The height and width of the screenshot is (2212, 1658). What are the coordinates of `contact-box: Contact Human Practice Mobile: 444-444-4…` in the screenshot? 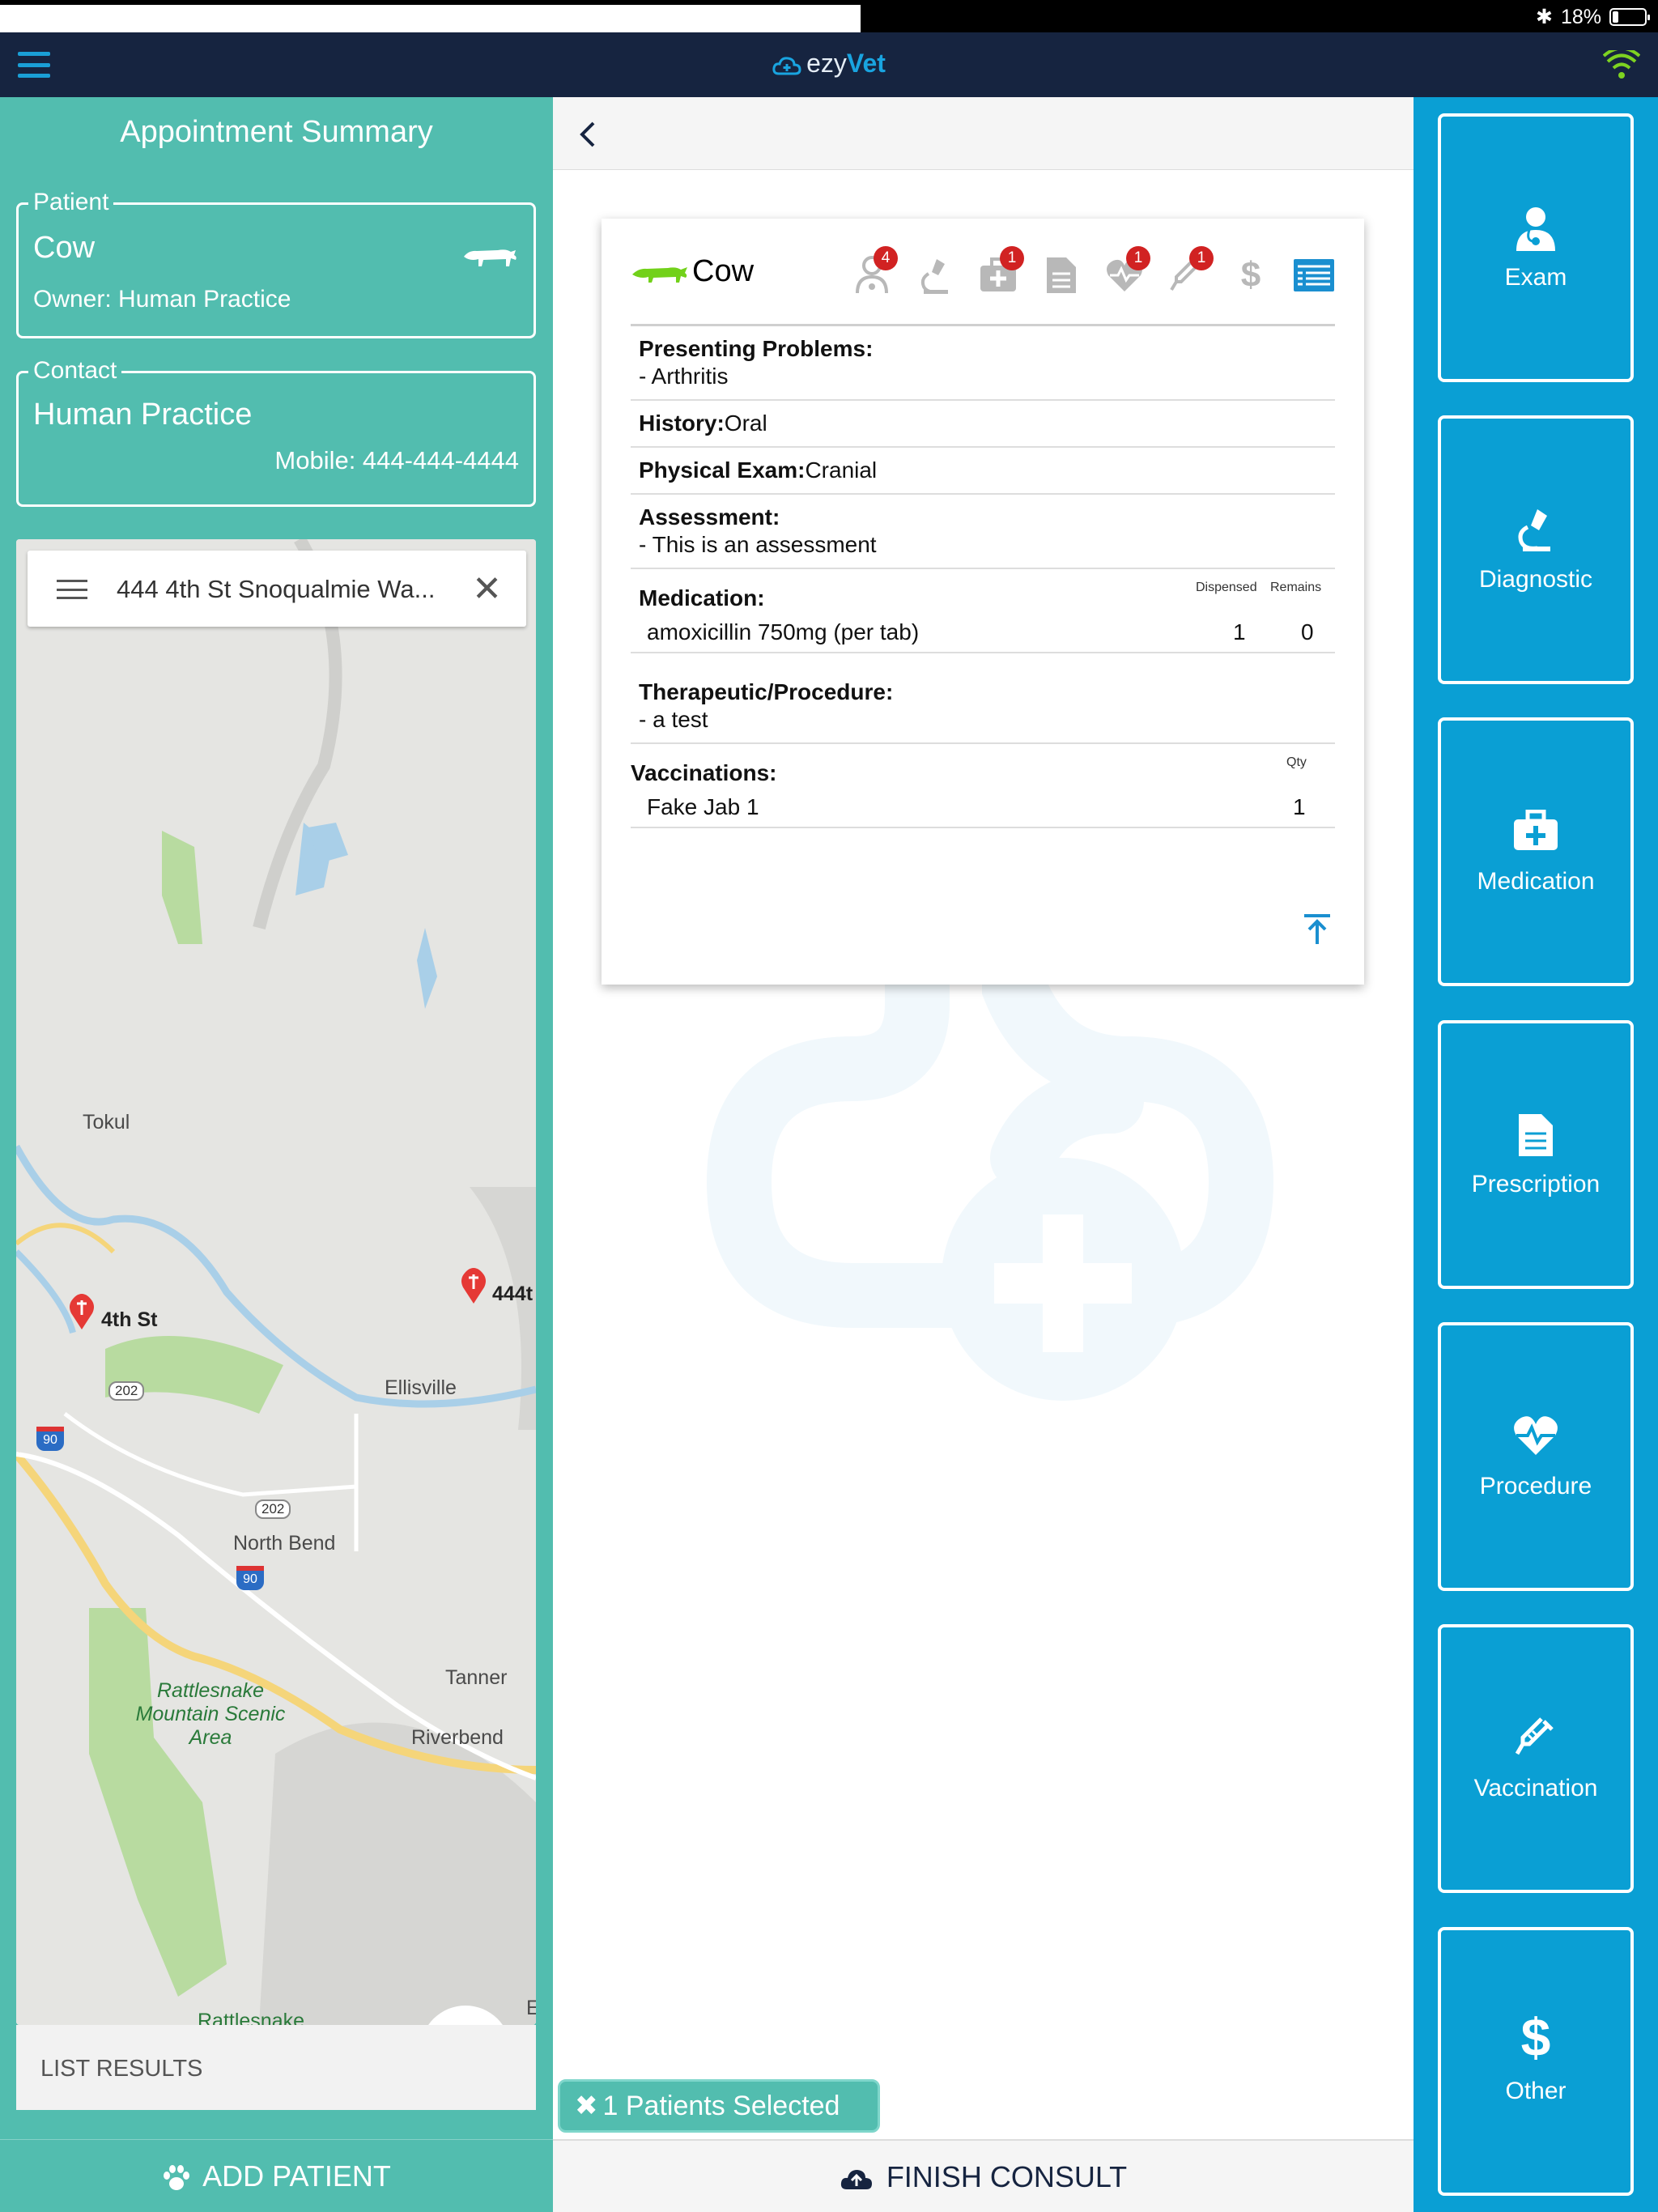 It's located at (276, 432).